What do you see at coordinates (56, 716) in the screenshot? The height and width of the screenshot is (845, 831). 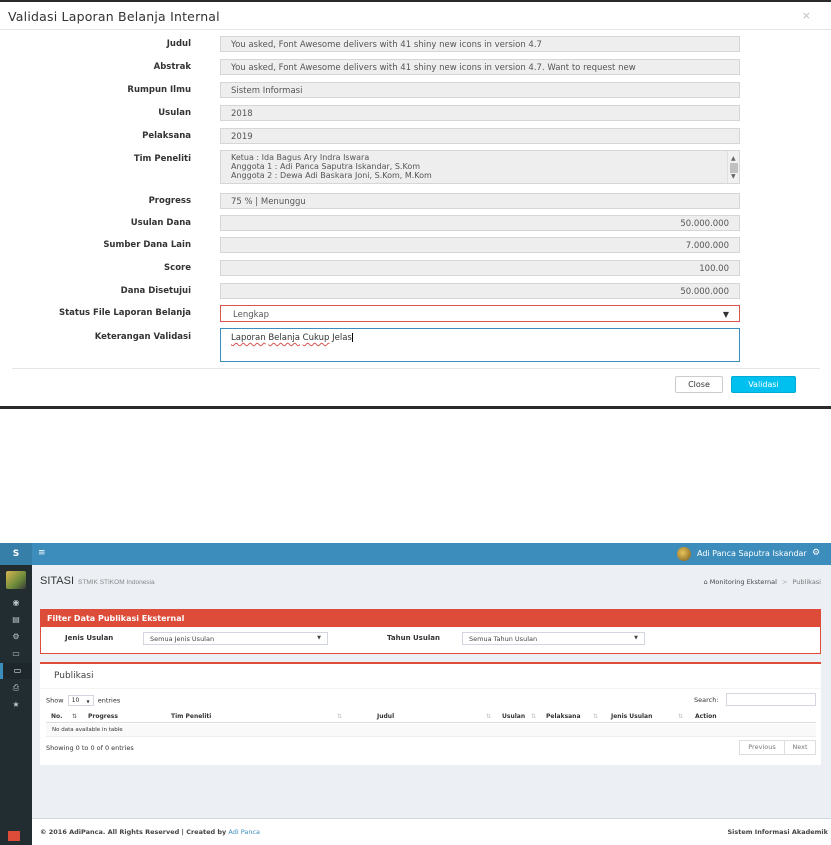 I see `col-no: No.` at bounding box center [56, 716].